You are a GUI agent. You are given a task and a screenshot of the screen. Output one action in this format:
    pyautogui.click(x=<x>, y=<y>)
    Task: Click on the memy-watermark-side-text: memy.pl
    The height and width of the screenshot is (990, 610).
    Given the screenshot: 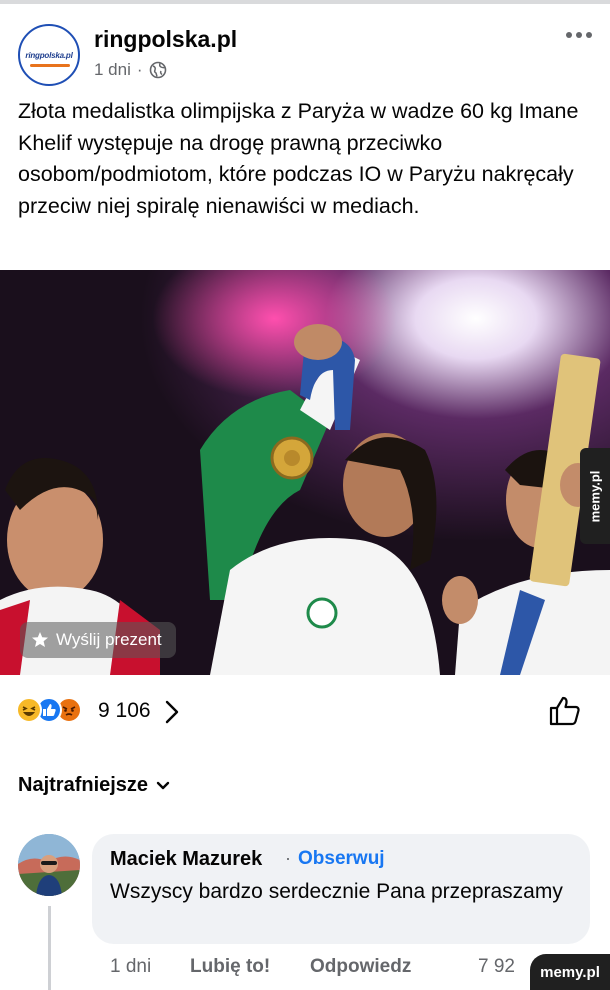 What is the action you would take?
    pyautogui.click(x=595, y=496)
    